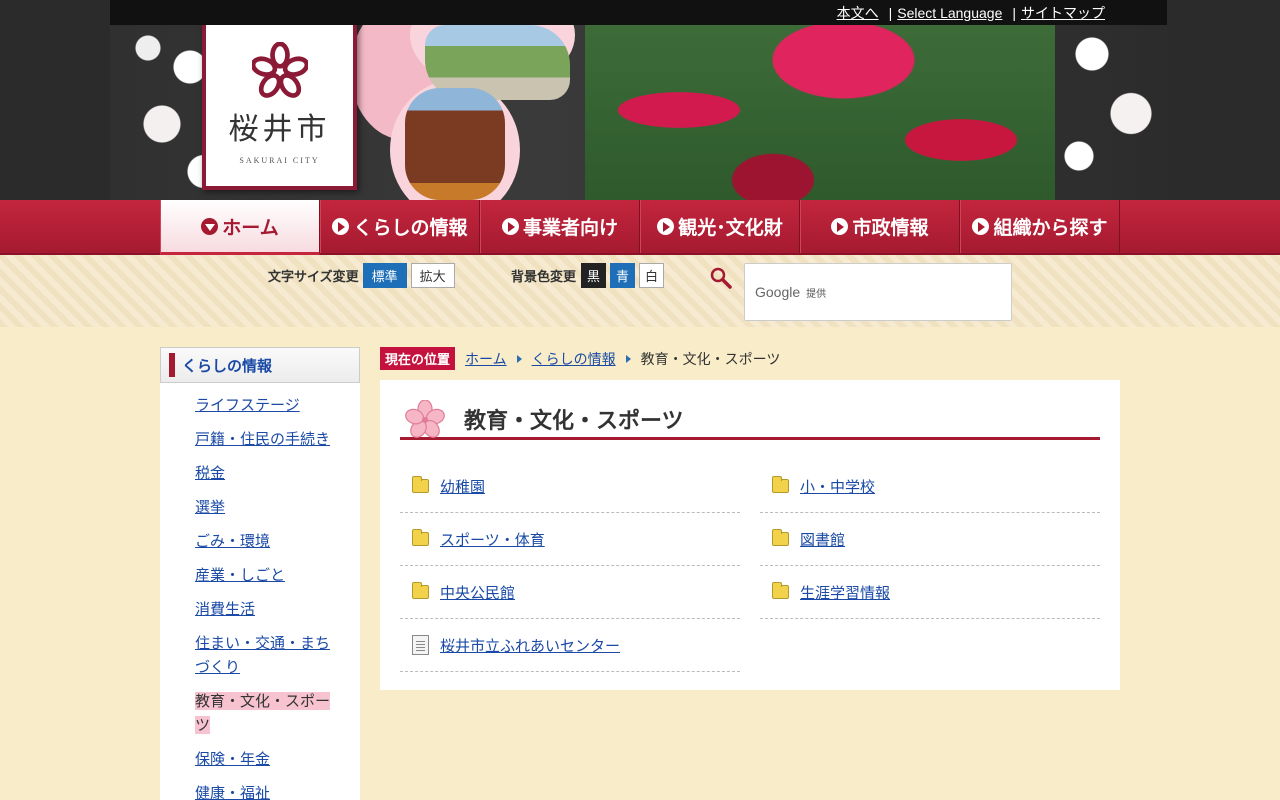  What do you see at coordinates (1063, 13) in the screenshot?
I see `sitemap-link: サイトマップ` at bounding box center [1063, 13].